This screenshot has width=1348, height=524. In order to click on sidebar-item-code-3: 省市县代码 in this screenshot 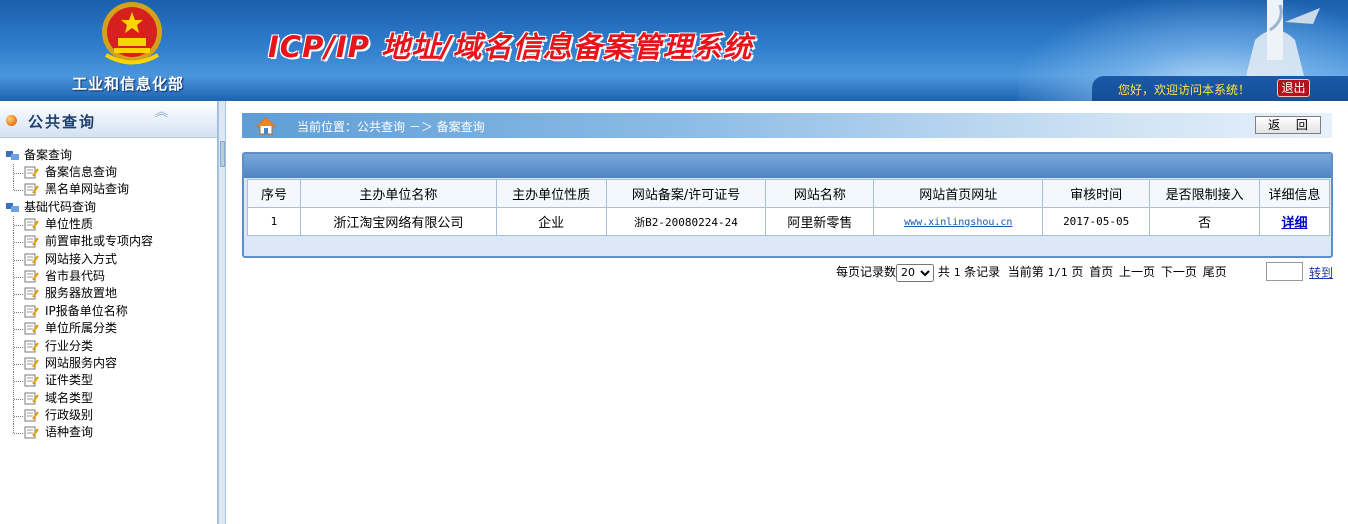, I will do `click(78, 276)`.